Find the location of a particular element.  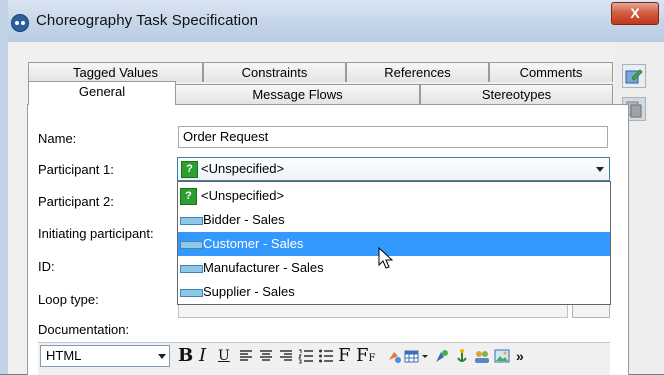

dropdown-item-label: Bidder - Sales is located at coordinates (244, 219).